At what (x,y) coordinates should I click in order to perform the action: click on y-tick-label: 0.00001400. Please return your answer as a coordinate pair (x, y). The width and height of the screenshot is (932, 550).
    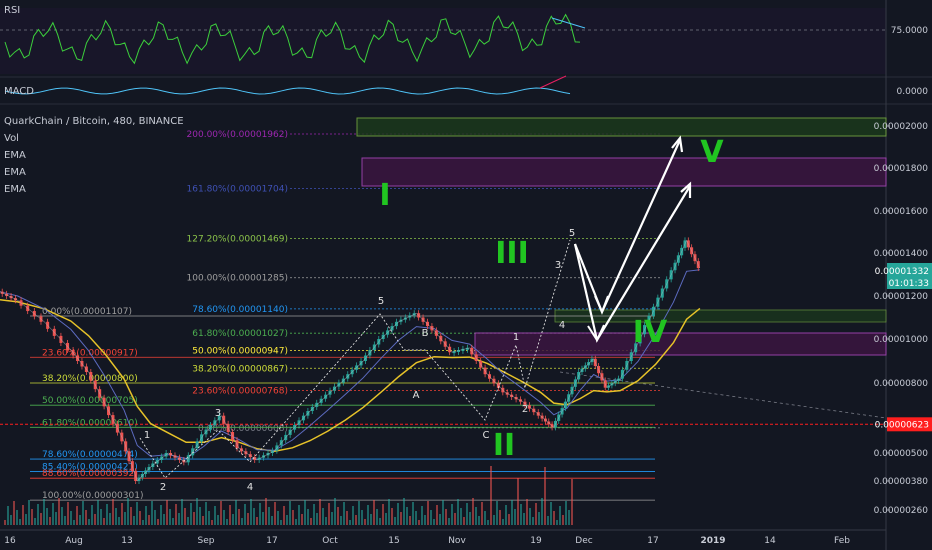
    Looking at the image, I should click on (901, 254).